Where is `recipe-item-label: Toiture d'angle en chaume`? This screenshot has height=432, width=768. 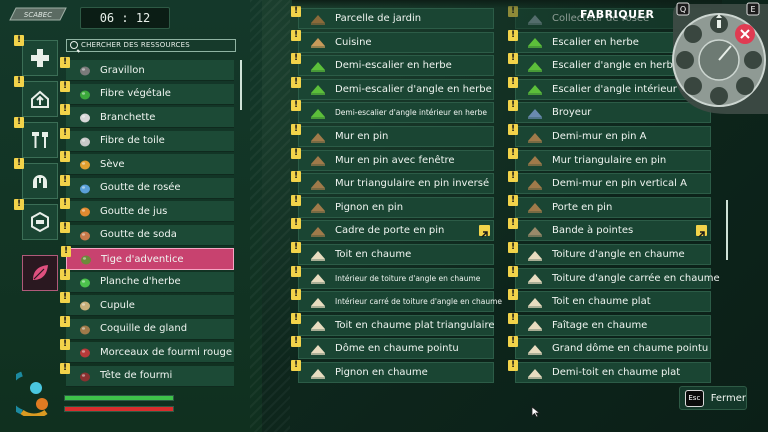 recipe-item-label: Toiture d'angle en chaume is located at coordinates (618, 254).